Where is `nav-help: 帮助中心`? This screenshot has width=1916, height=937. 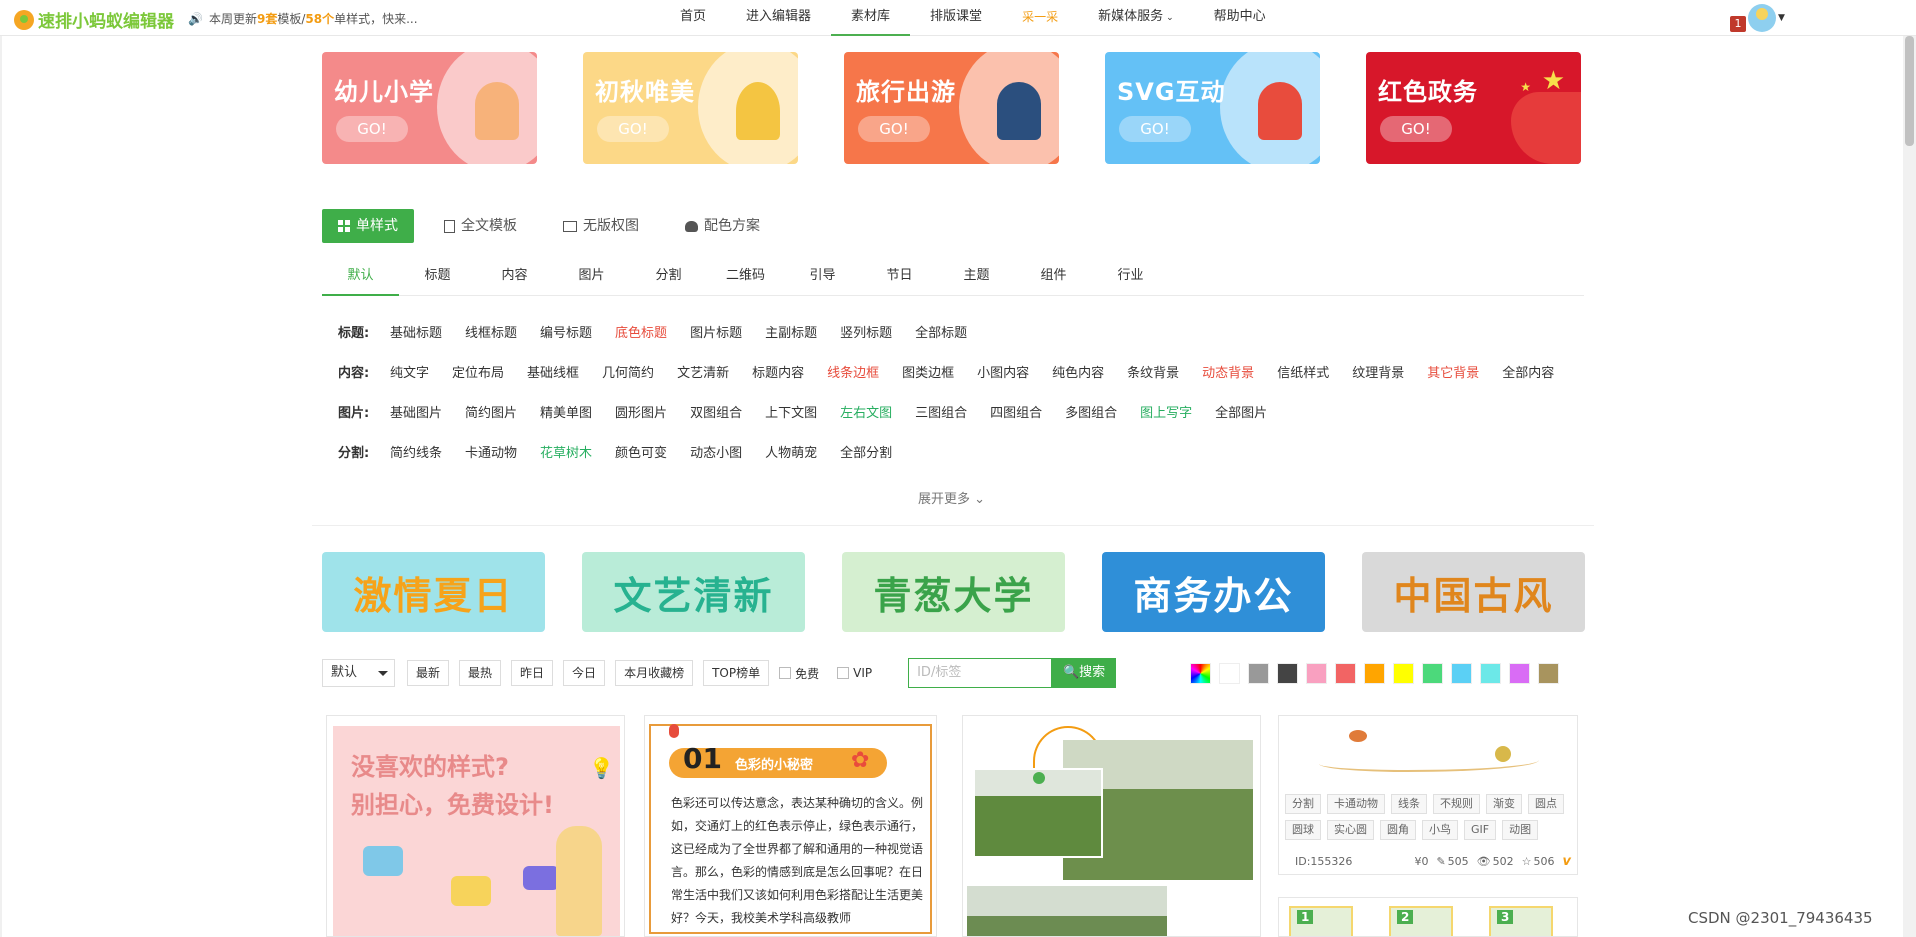 nav-help: 帮助中心 is located at coordinates (1240, 18).